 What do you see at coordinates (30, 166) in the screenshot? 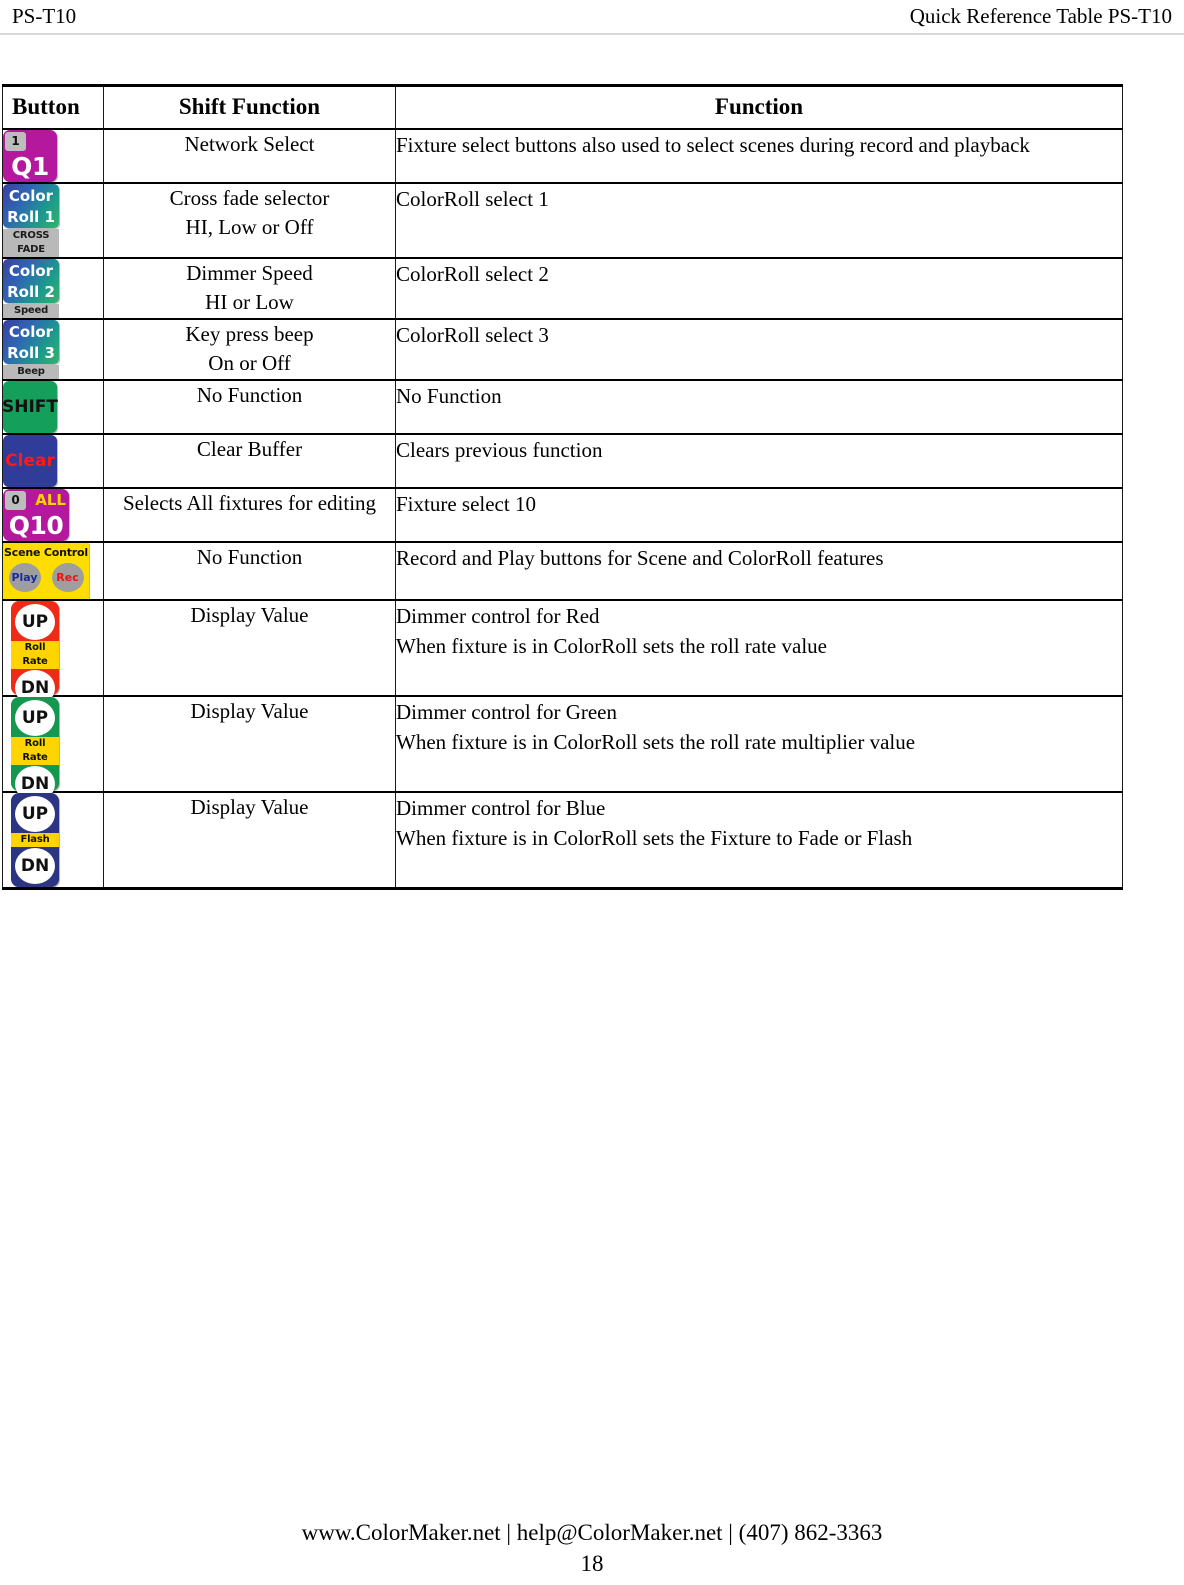
I see `key-label: Q1` at bounding box center [30, 166].